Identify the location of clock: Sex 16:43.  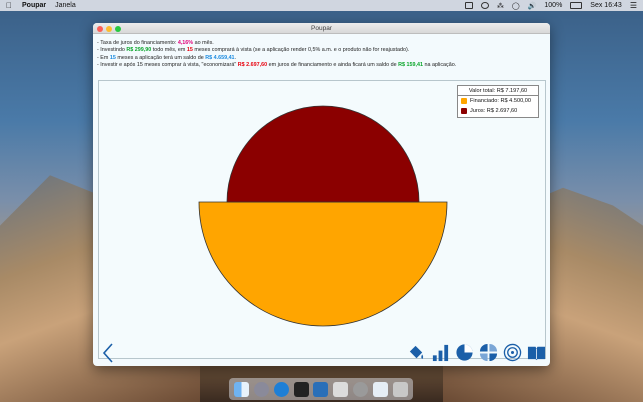
(606, 5).